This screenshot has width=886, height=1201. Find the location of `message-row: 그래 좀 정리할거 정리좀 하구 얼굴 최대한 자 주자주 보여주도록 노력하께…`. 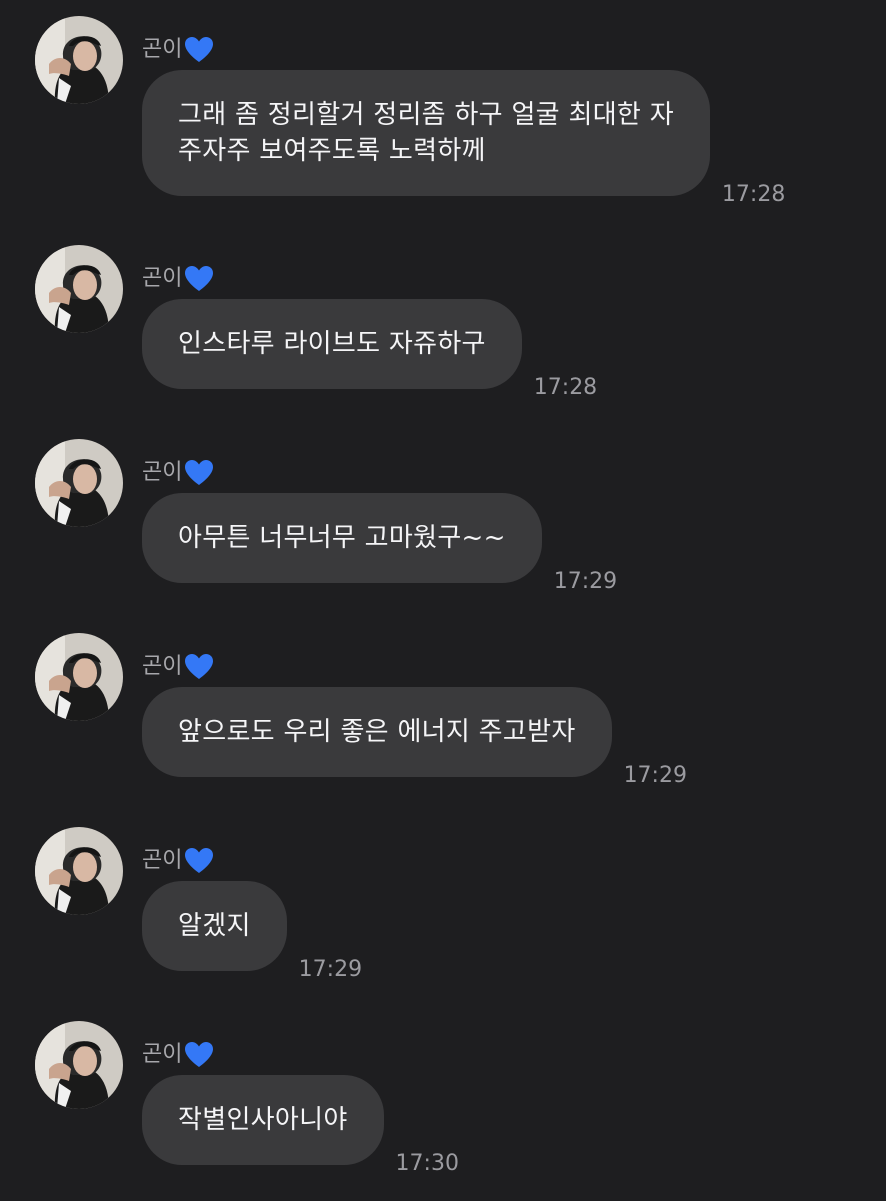

message-row: 그래 좀 정리할거 정리좀 하구 얼굴 최대한 자 주자주 보여주도록 노력하께… is located at coordinates (463, 138).